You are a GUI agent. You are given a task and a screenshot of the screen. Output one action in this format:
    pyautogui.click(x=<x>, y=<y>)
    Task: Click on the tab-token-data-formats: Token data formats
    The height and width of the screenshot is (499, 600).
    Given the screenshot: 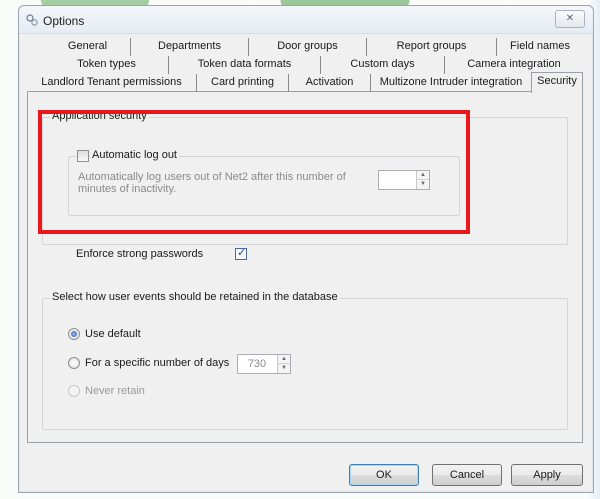 What is the action you would take?
    pyautogui.click(x=245, y=65)
    